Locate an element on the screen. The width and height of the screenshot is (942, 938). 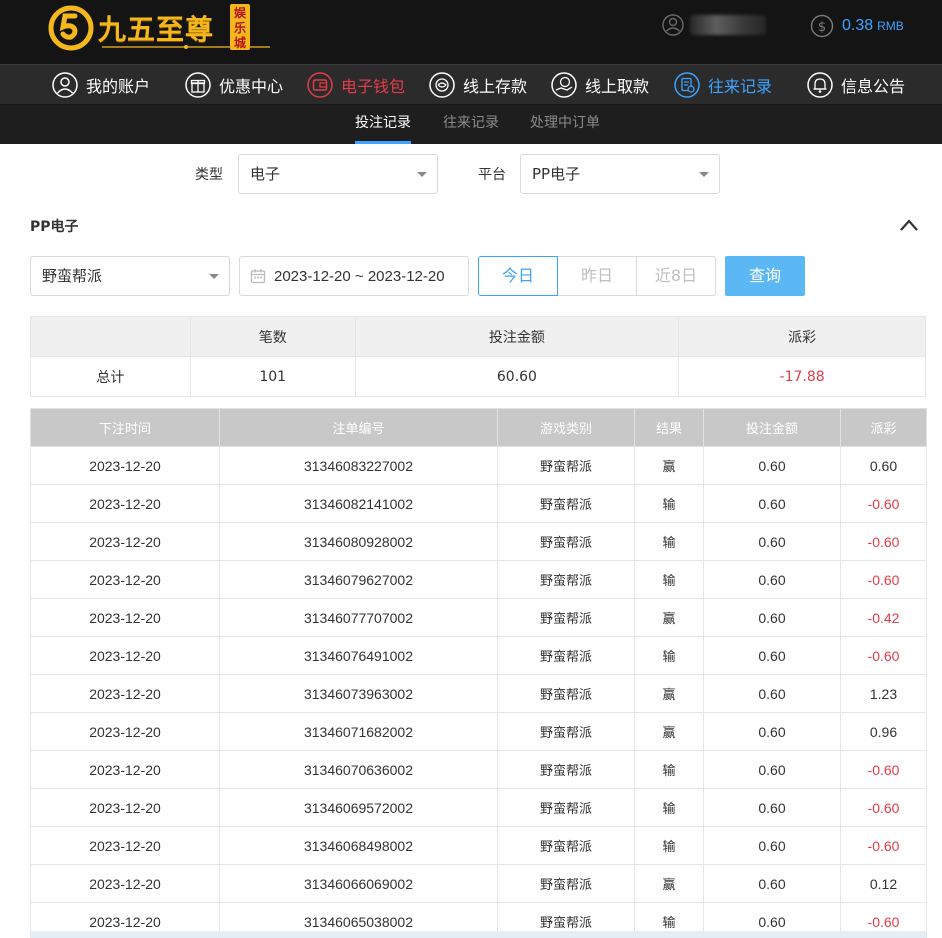
records-header-cell: 游戏类别 is located at coordinates (566, 427).